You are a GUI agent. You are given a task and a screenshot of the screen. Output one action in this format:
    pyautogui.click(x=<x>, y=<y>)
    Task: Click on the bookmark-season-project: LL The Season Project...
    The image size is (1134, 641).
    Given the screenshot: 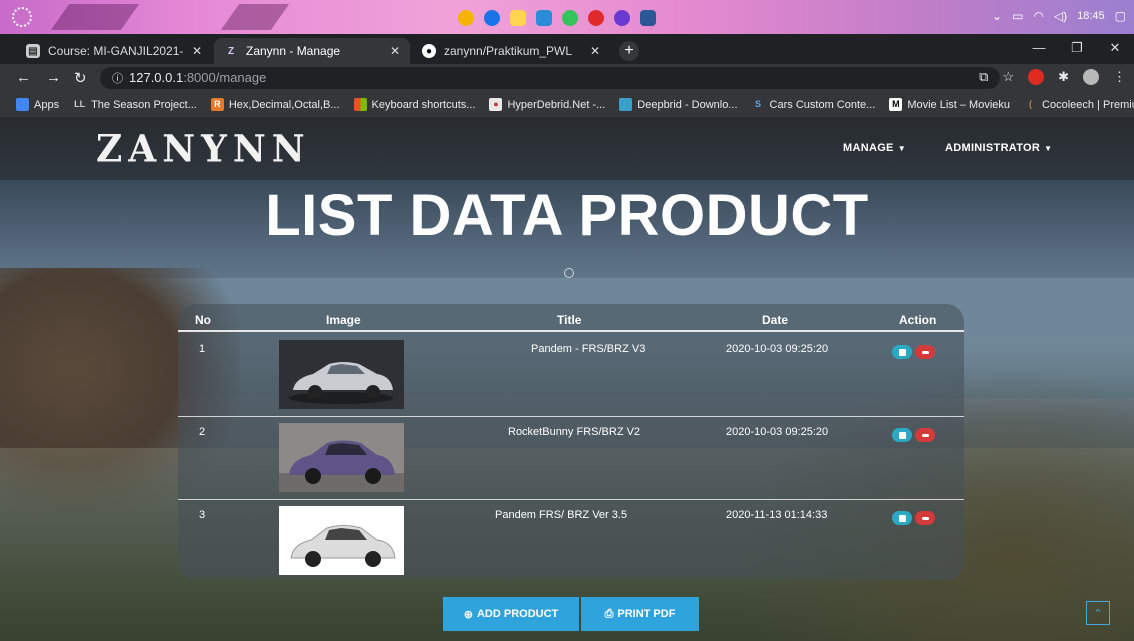 What is the action you would take?
    pyautogui.click(x=135, y=104)
    